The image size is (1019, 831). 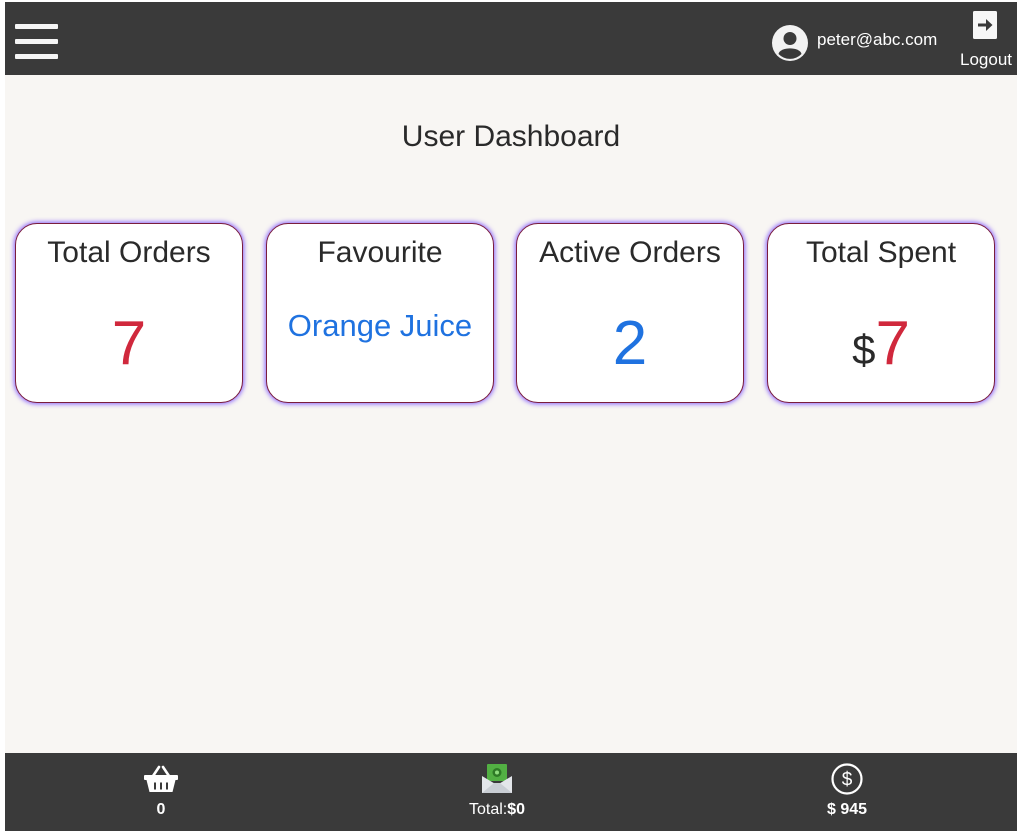 I want to click on total-spent-currency: $, so click(x=864, y=349).